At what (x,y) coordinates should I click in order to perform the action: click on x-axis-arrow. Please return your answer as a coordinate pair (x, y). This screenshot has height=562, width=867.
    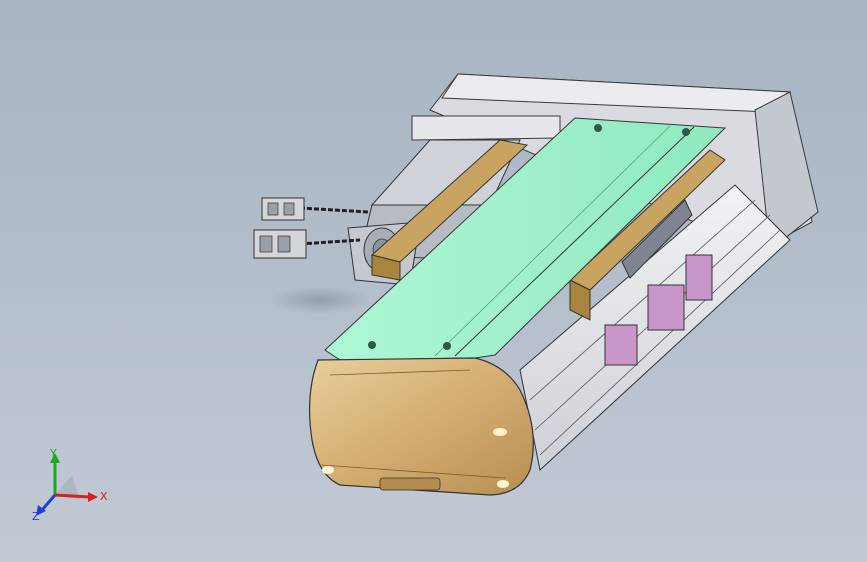
    Looking at the image, I should click on (72, 496).